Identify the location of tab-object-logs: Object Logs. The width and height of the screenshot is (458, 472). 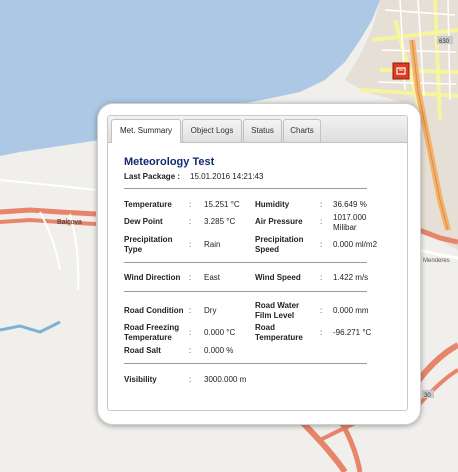
(212, 130).